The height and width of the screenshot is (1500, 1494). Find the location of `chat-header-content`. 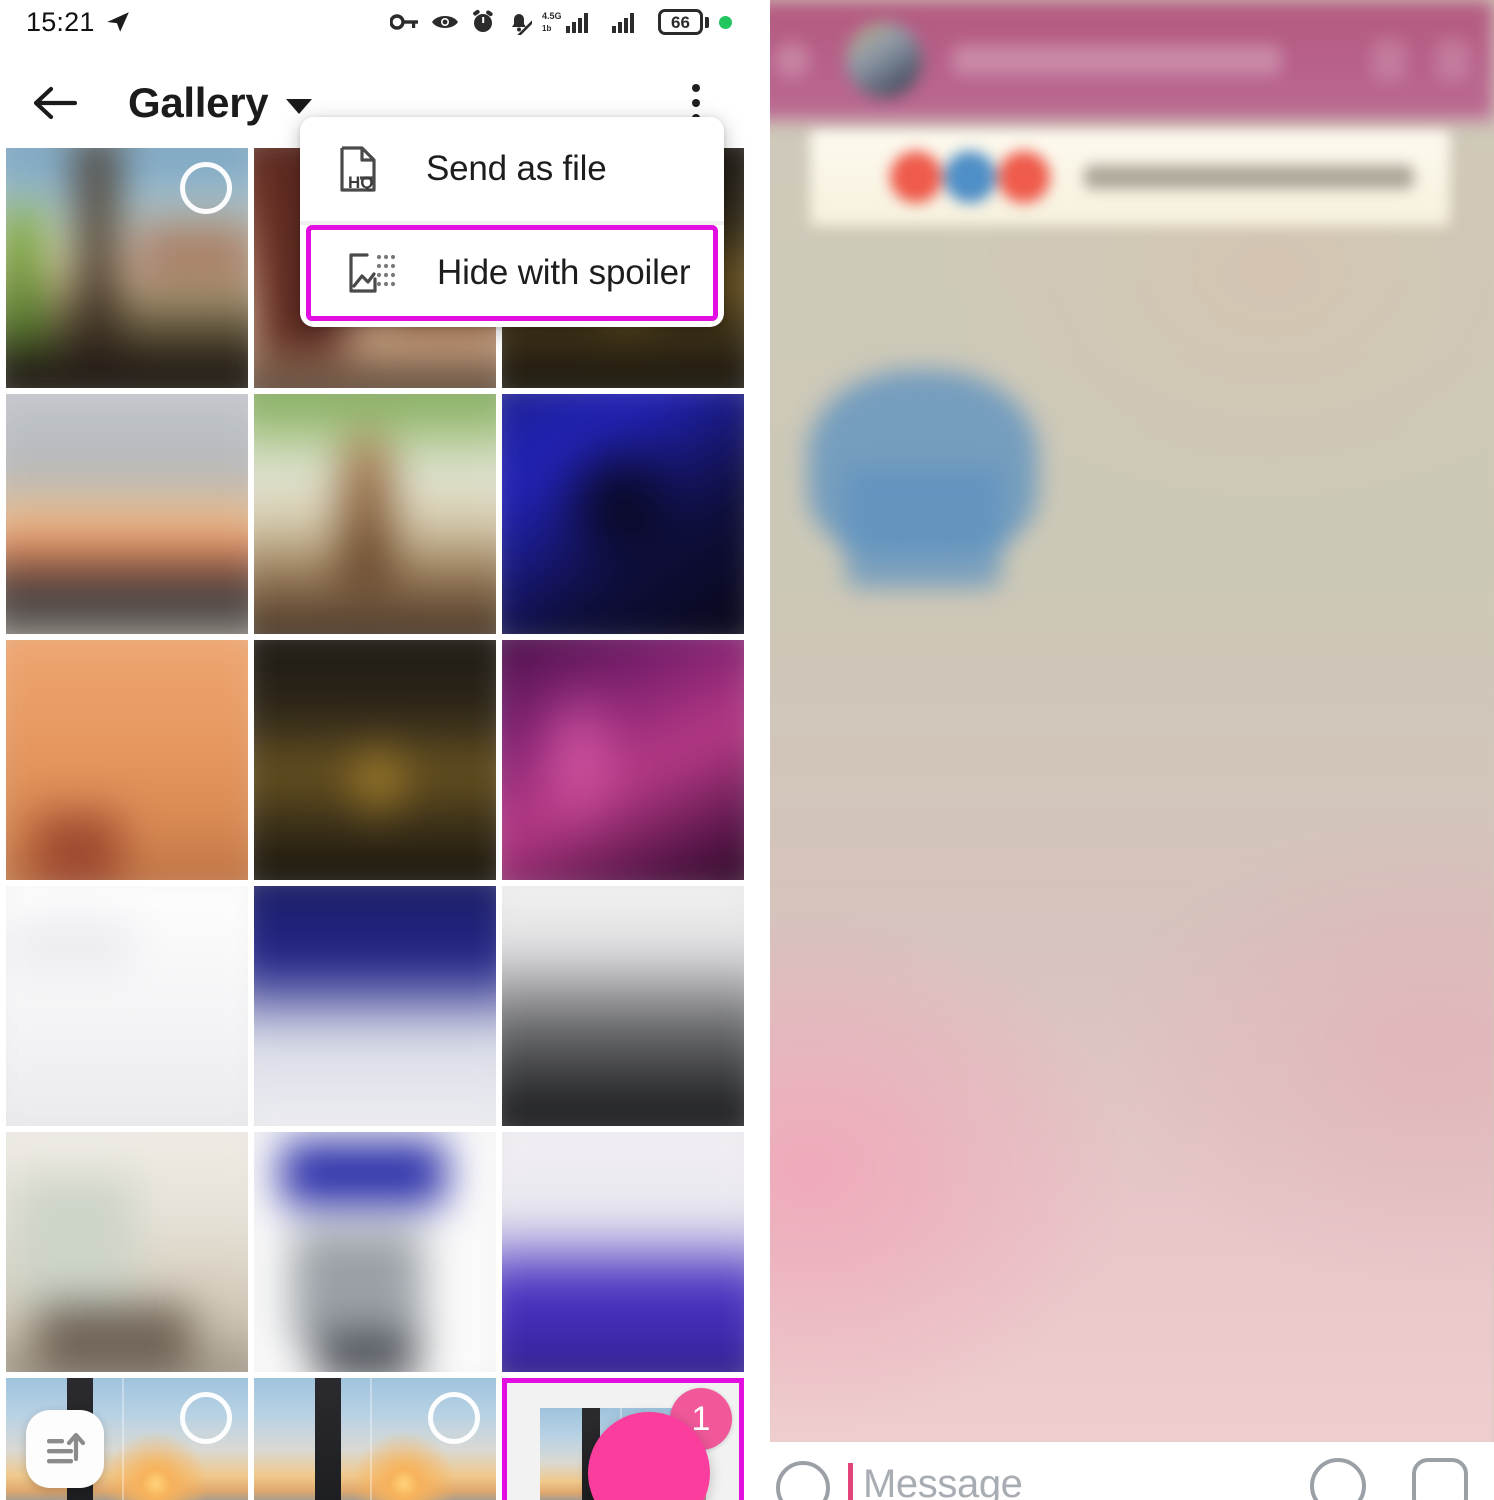

chat-header-content is located at coordinates (1122, 60).